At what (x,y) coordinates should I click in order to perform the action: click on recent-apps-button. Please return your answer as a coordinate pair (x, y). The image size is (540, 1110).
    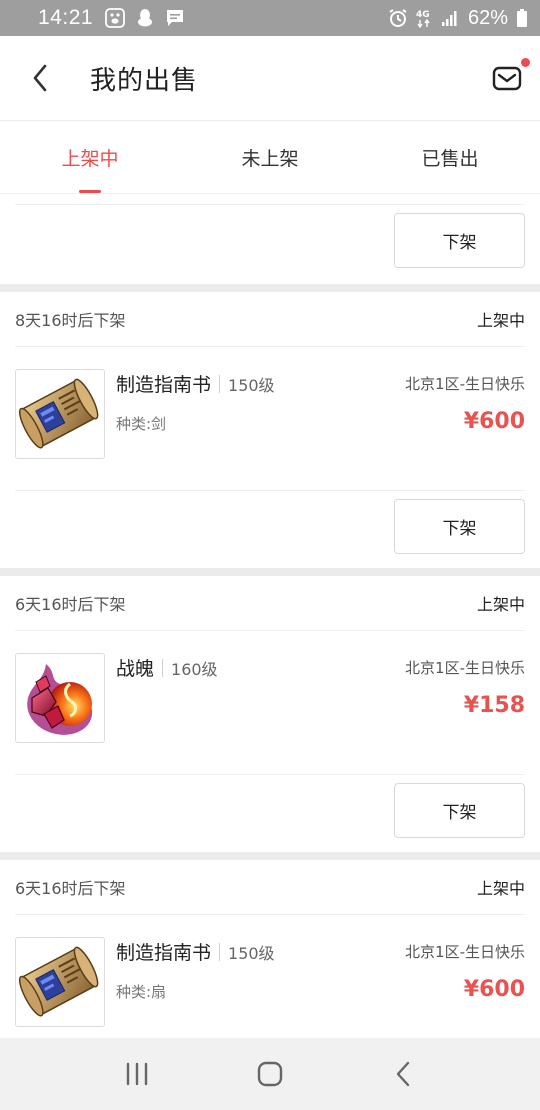
    Looking at the image, I should click on (137, 1074).